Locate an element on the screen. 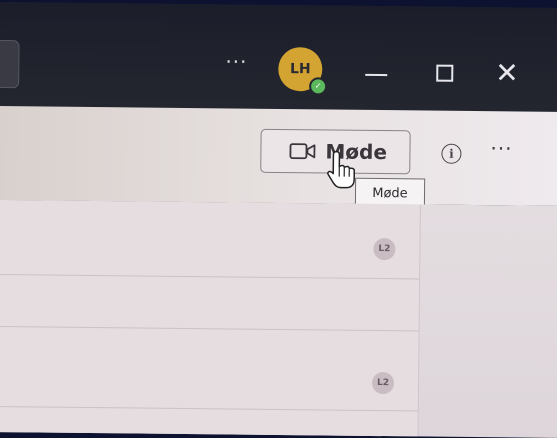 The width and height of the screenshot is (557, 438). hand-cursor-icon is located at coordinates (341, 169).